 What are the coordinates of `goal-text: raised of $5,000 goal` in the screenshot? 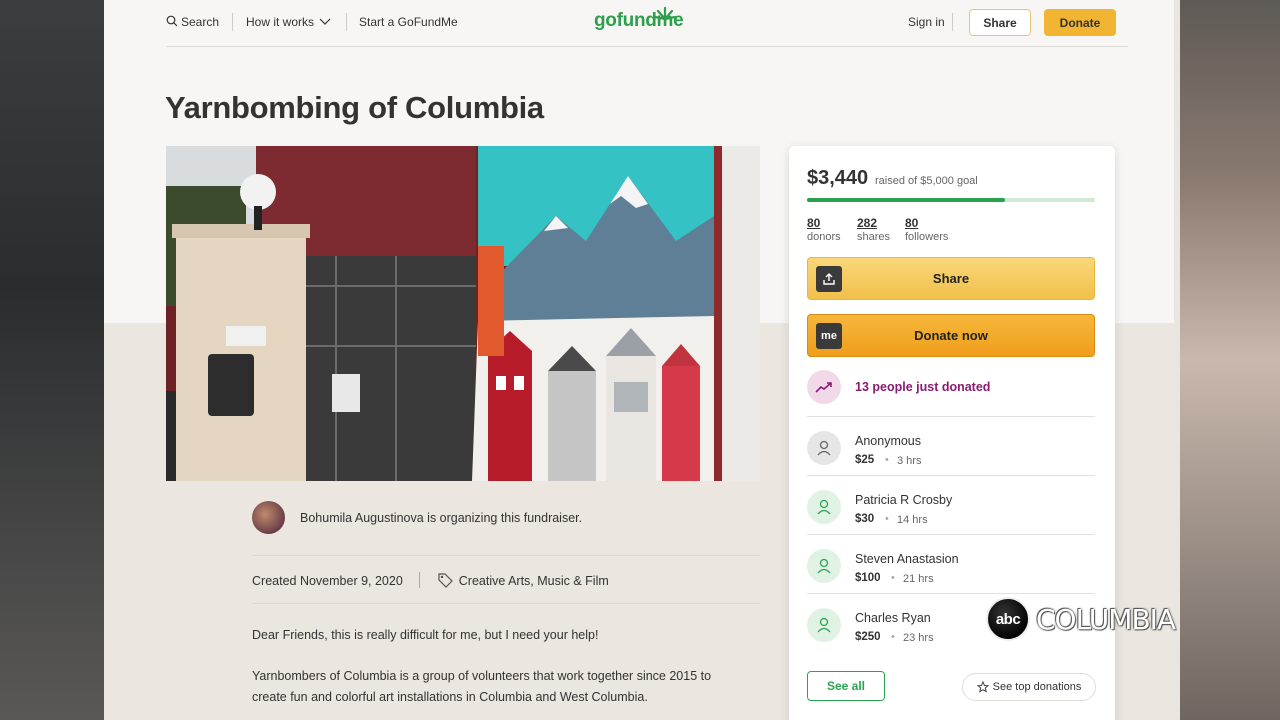 It's located at (926, 181).